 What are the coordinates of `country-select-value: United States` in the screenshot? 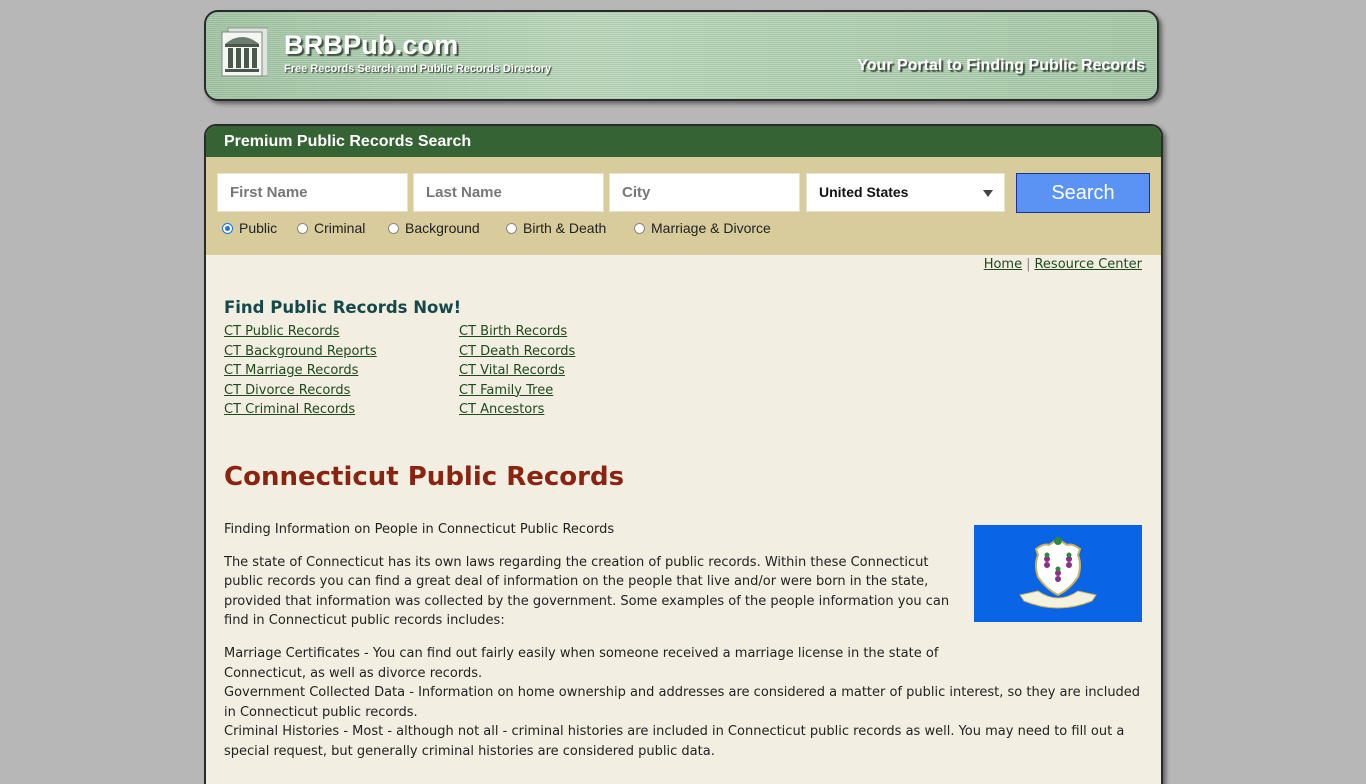 It's located at (864, 192).